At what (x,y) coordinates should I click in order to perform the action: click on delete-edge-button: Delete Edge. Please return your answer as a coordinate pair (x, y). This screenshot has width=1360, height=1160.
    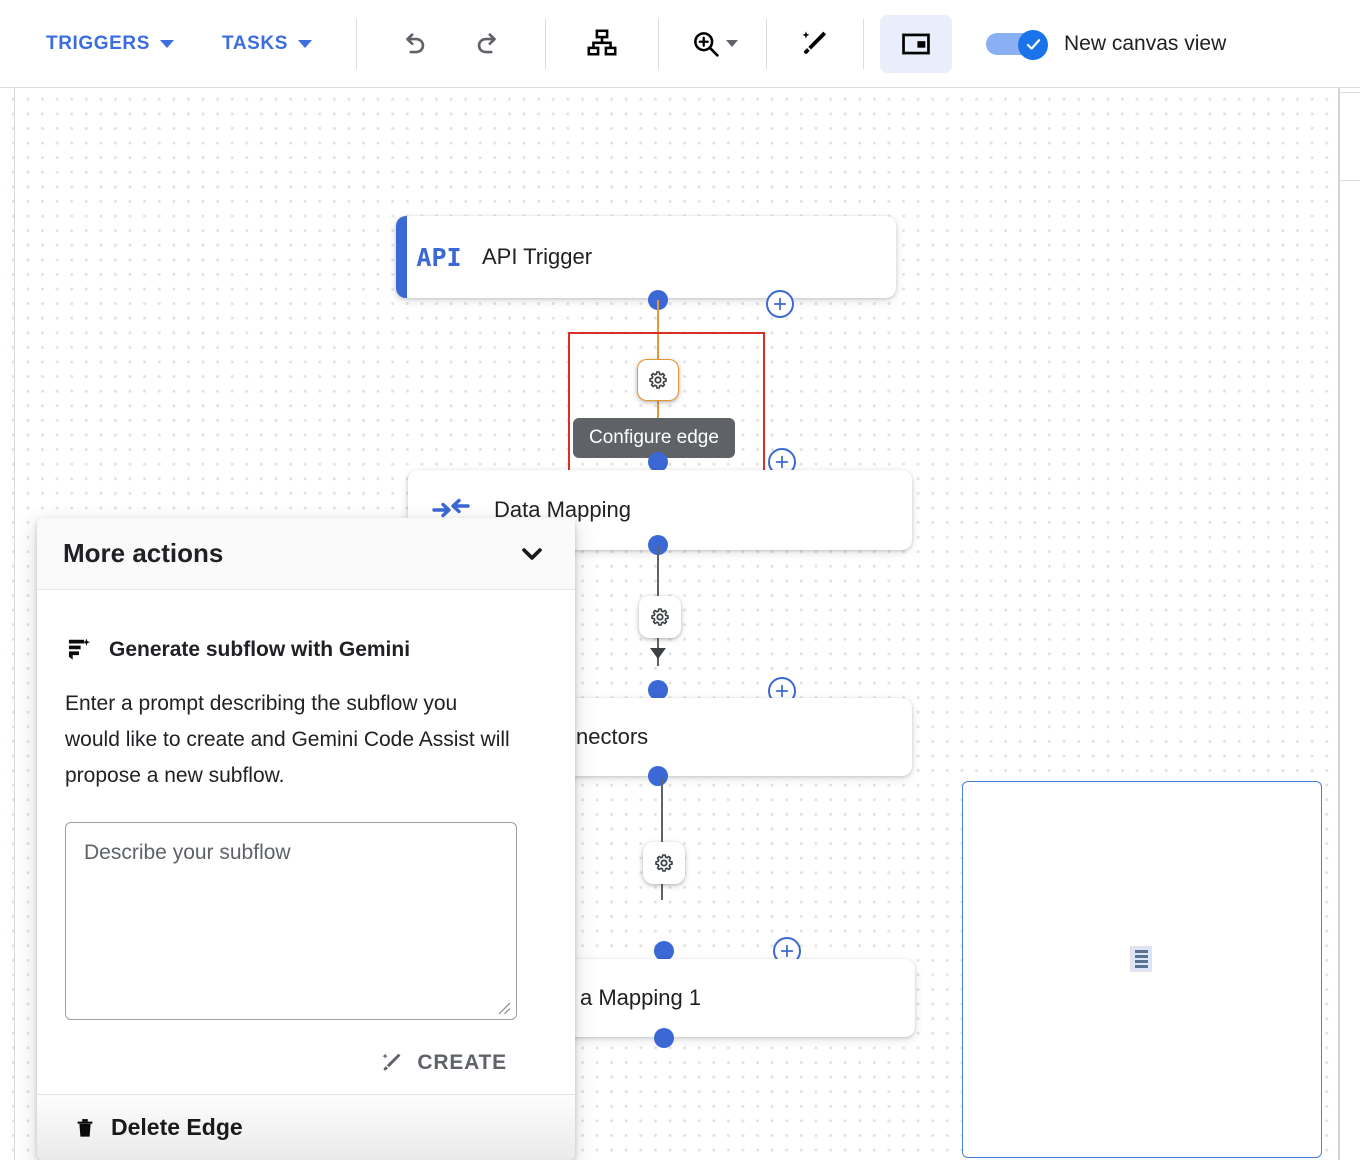
    Looking at the image, I should click on (306, 1127).